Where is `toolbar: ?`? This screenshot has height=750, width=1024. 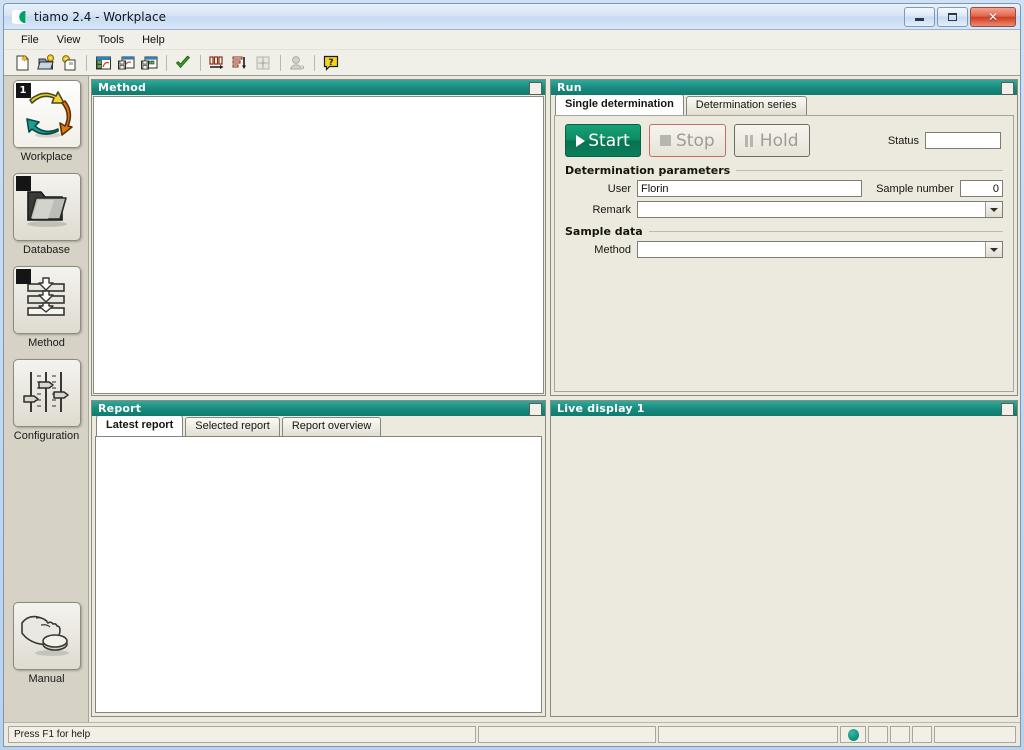
toolbar: ? is located at coordinates (512, 63).